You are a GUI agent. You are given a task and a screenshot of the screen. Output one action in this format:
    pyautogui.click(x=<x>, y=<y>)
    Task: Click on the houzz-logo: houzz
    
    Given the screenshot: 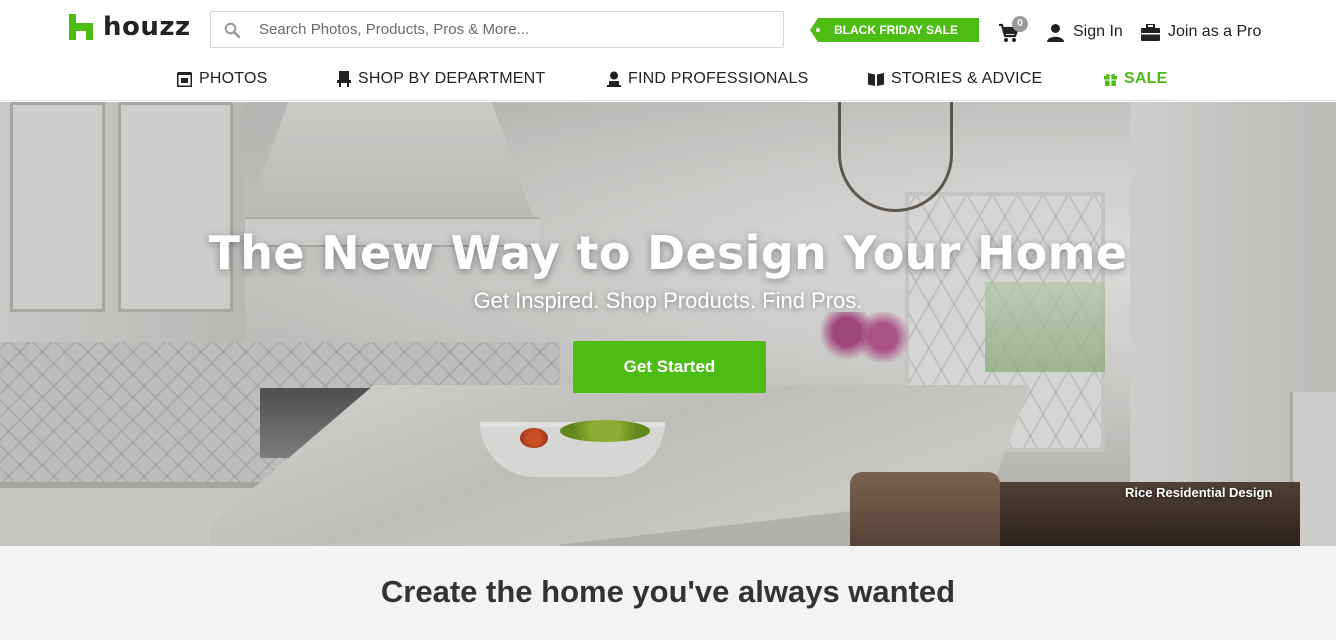 What is the action you would take?
    pyautogui.click(x=130, y=27)
    